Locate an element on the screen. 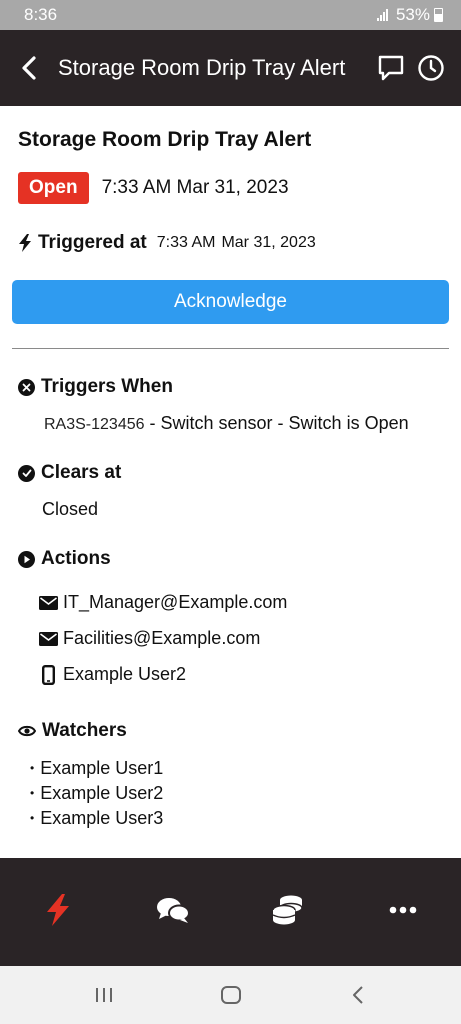  play-circle-icon is located at coordinates (26, 559).